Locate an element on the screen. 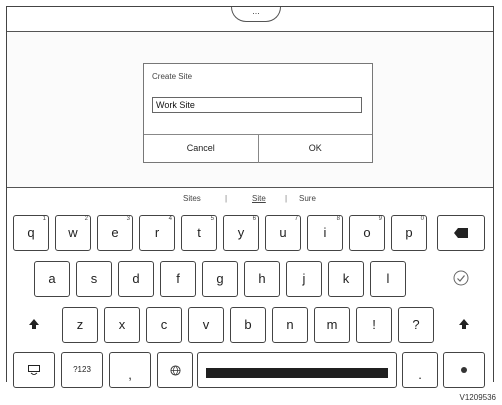 The height and width of the screenshot is (405, 502). cancel-button: Cancel is located at coordinates (201, 149).